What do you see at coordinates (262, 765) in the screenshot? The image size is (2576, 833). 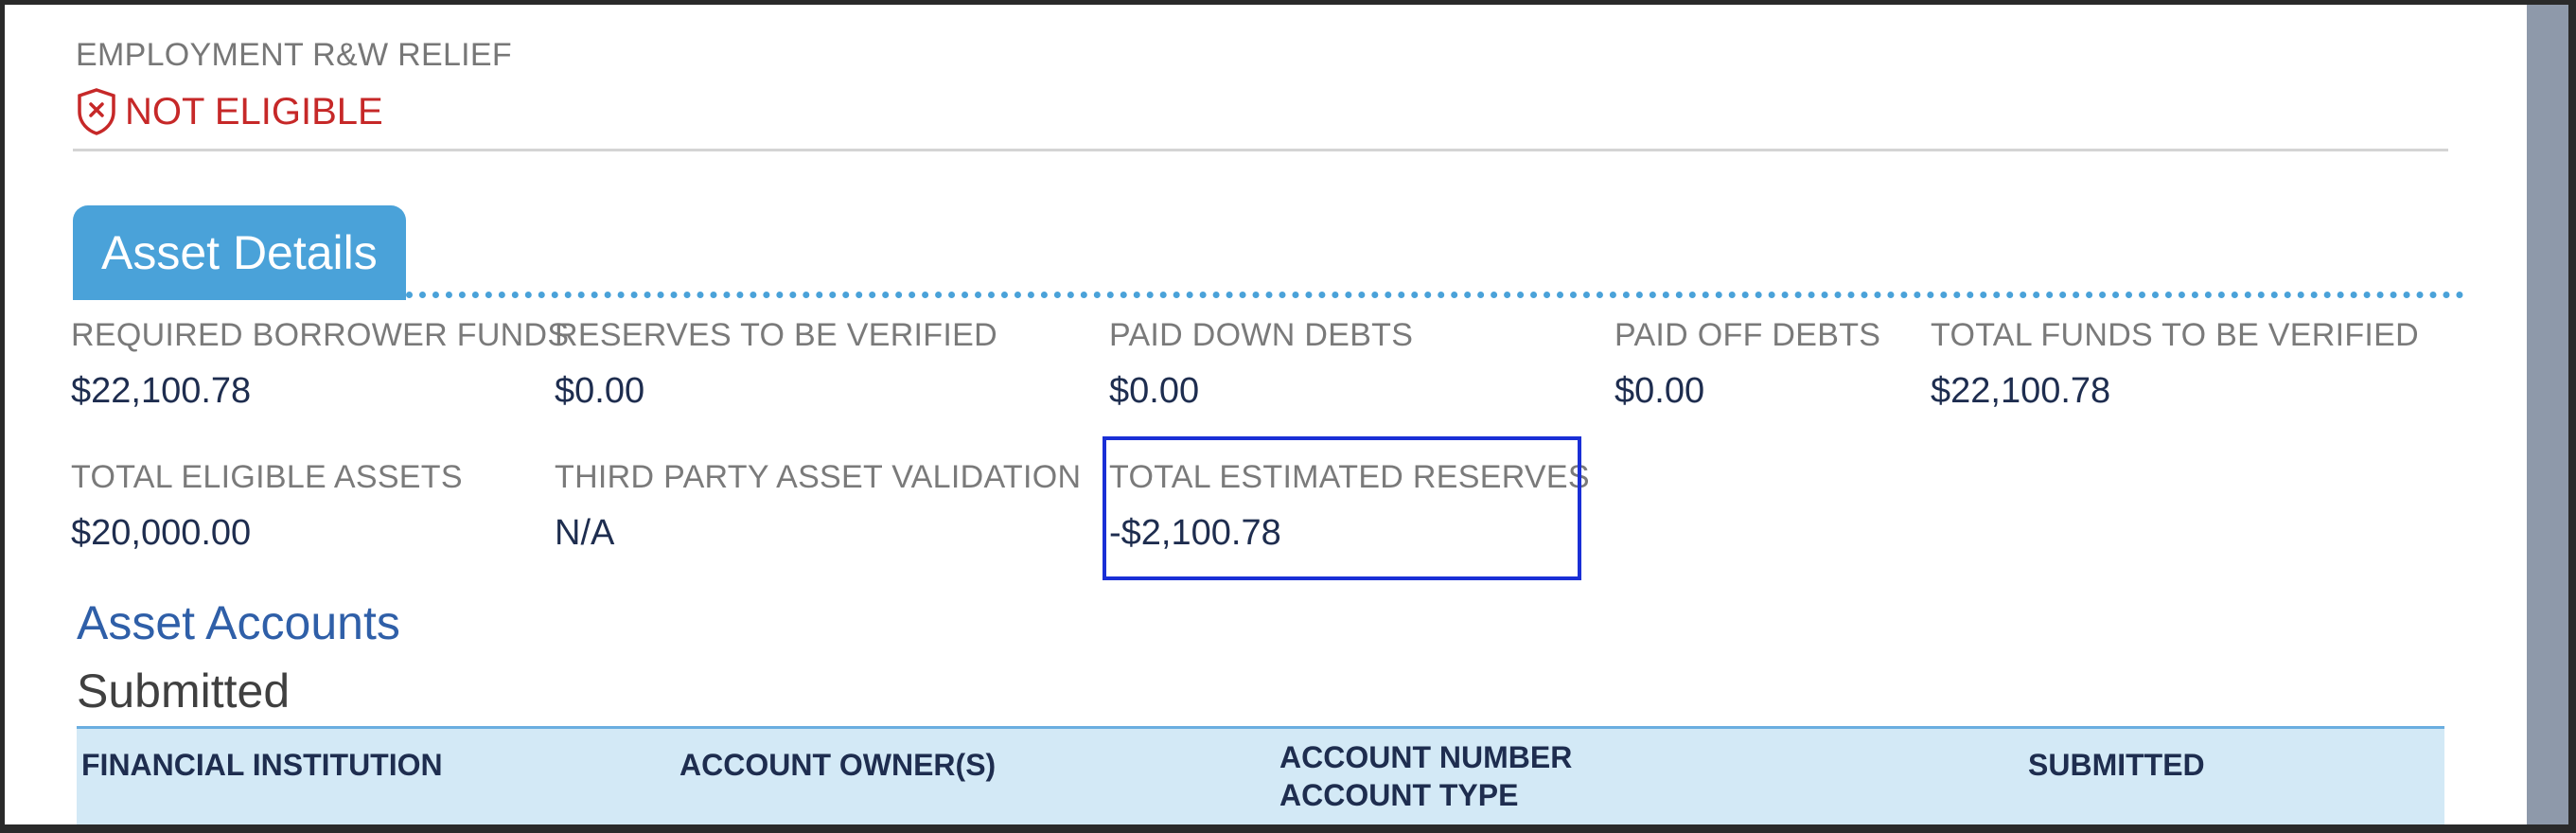 I see `column-header-financial-institution: FINANCIAL INSTITUTION` at bounding box center [262, 765].